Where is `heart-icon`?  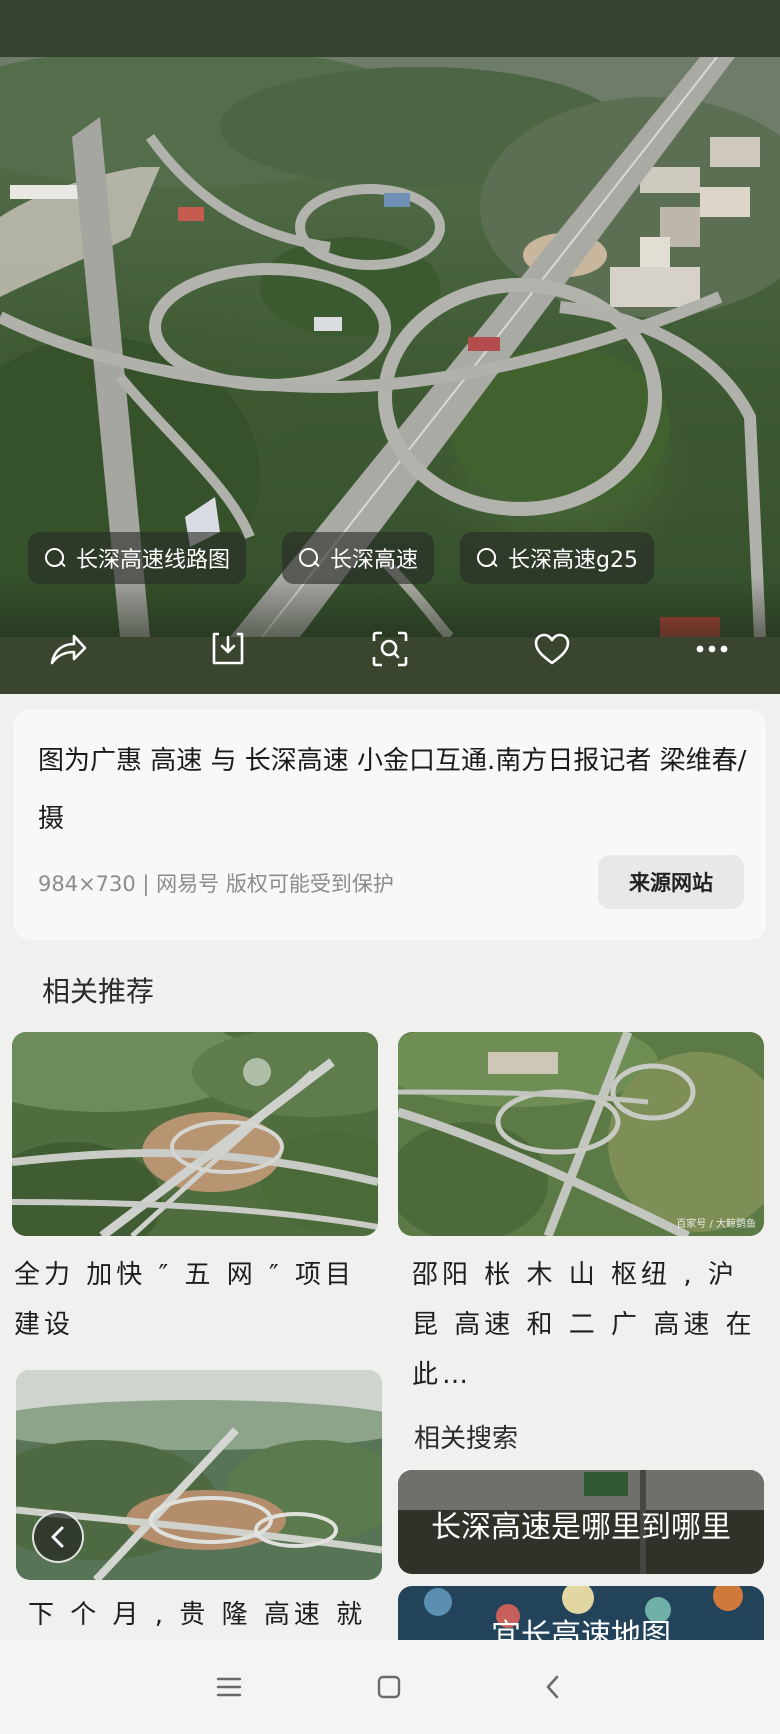 heart-icon is located at coordinates (552, 649).